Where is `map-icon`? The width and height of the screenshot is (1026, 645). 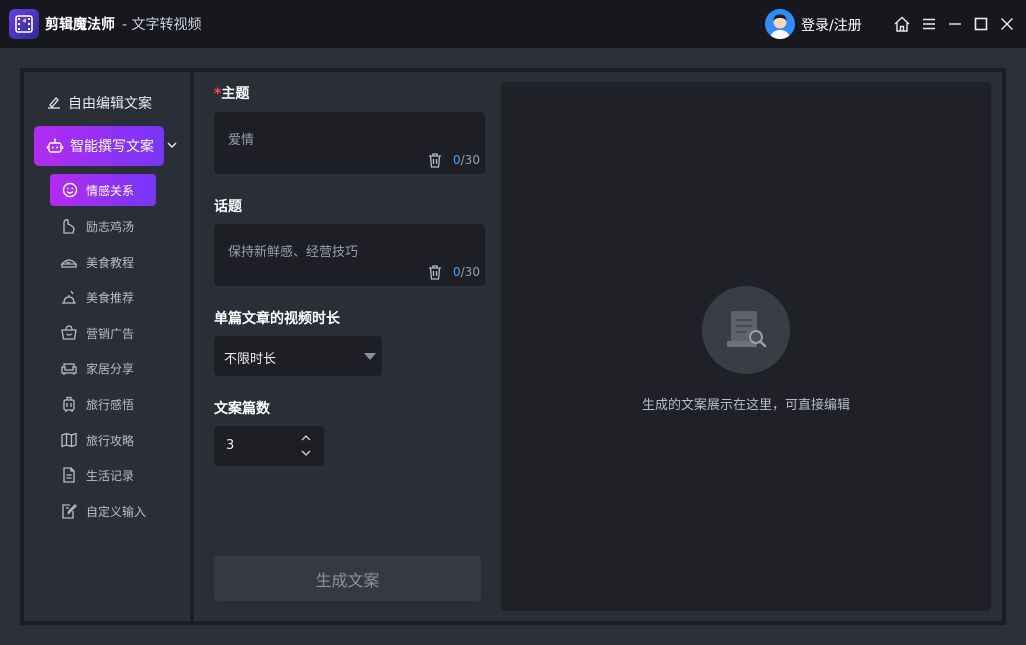 map-icon is located at coordinates (69, 440).